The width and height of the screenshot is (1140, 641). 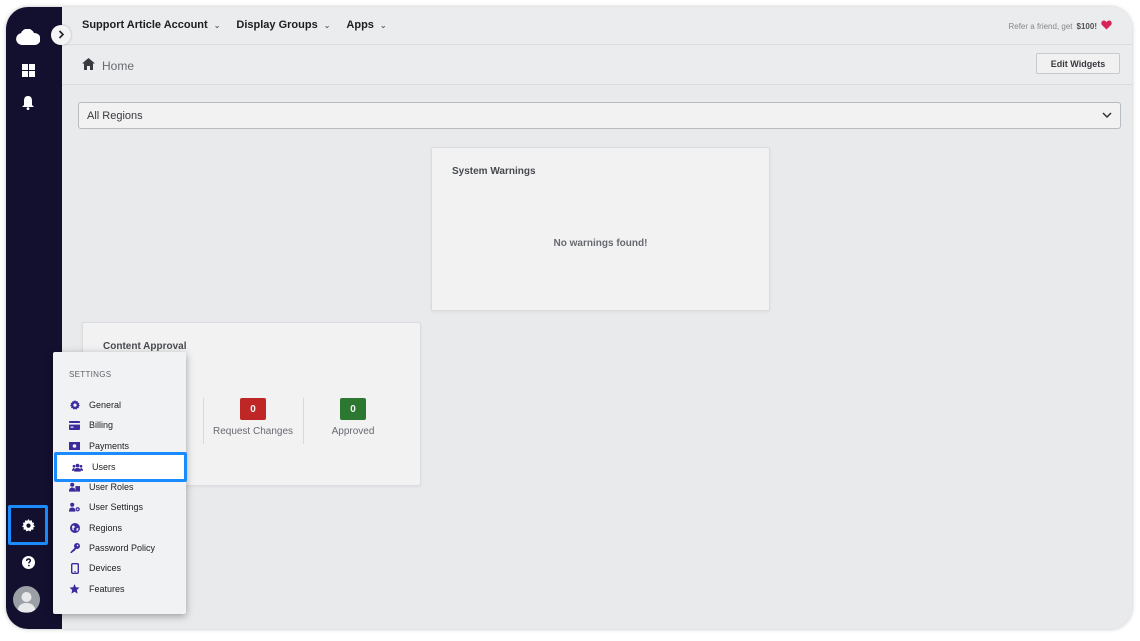 I want to click on menu-item-users: Users, so click(x=120, y=467).